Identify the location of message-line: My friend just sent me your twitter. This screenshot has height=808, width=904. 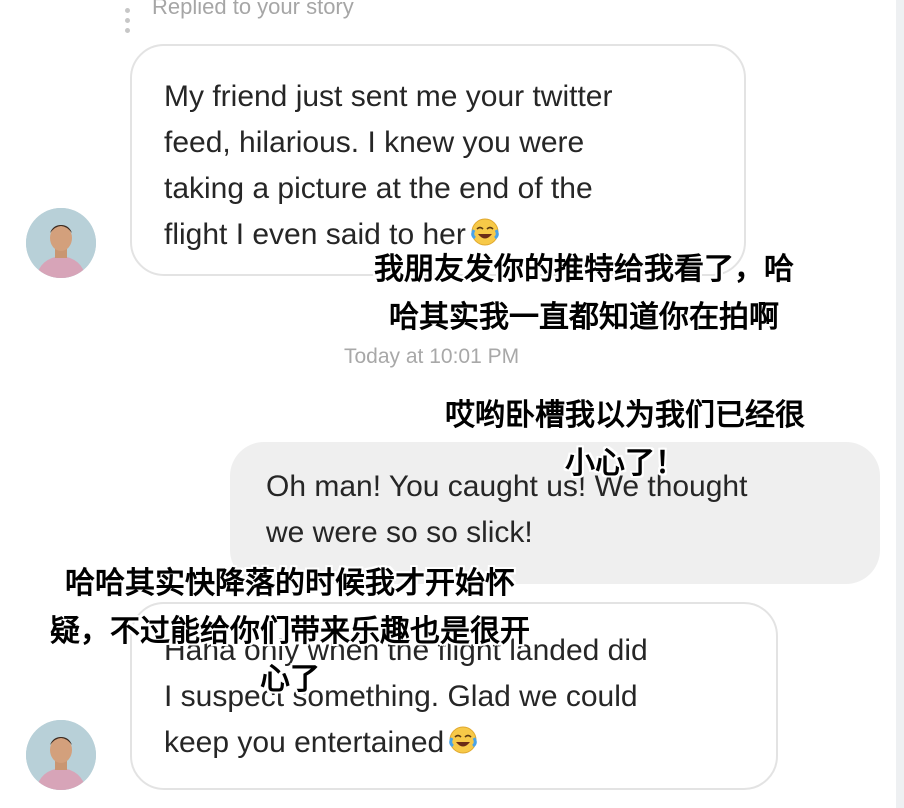
(388, 96).